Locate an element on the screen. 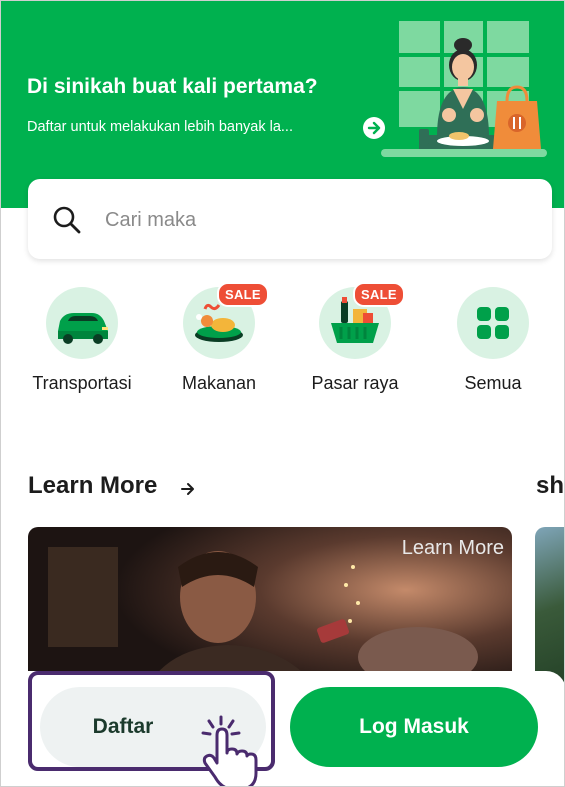 The image size is (565, 787). grid-icon is located at coordinates (493, 323).